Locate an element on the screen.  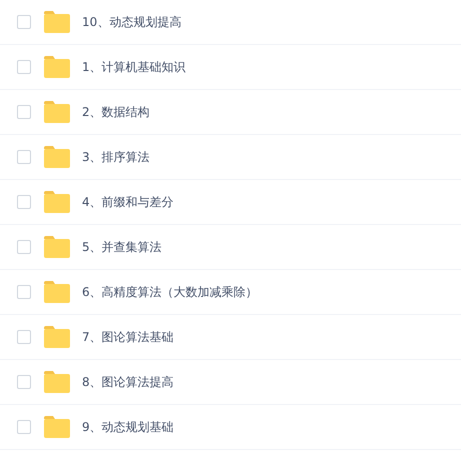
folder-name: 3、排序算法 is located at coordinates (116, 157).